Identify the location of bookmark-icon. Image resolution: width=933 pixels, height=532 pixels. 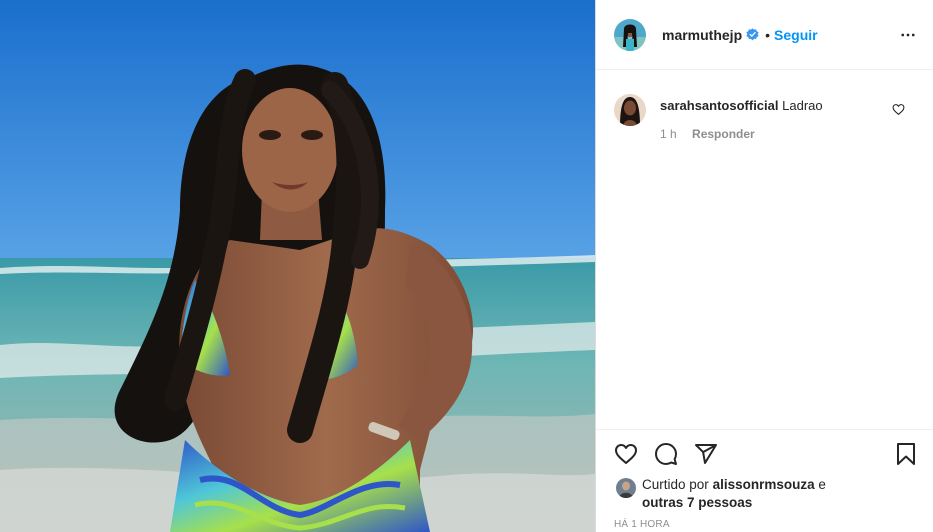
(906, 454).